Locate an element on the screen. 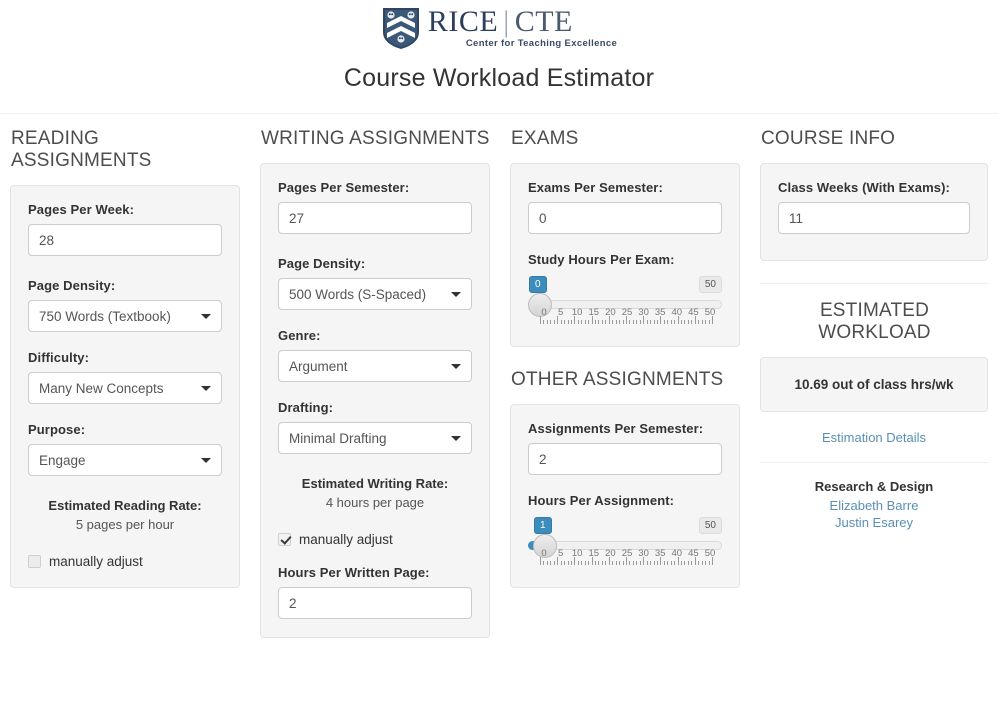 This screenshot has height=703, width=998. reading-rate-title: Estimated Reading Rate: is located at coordinates (125, 505).